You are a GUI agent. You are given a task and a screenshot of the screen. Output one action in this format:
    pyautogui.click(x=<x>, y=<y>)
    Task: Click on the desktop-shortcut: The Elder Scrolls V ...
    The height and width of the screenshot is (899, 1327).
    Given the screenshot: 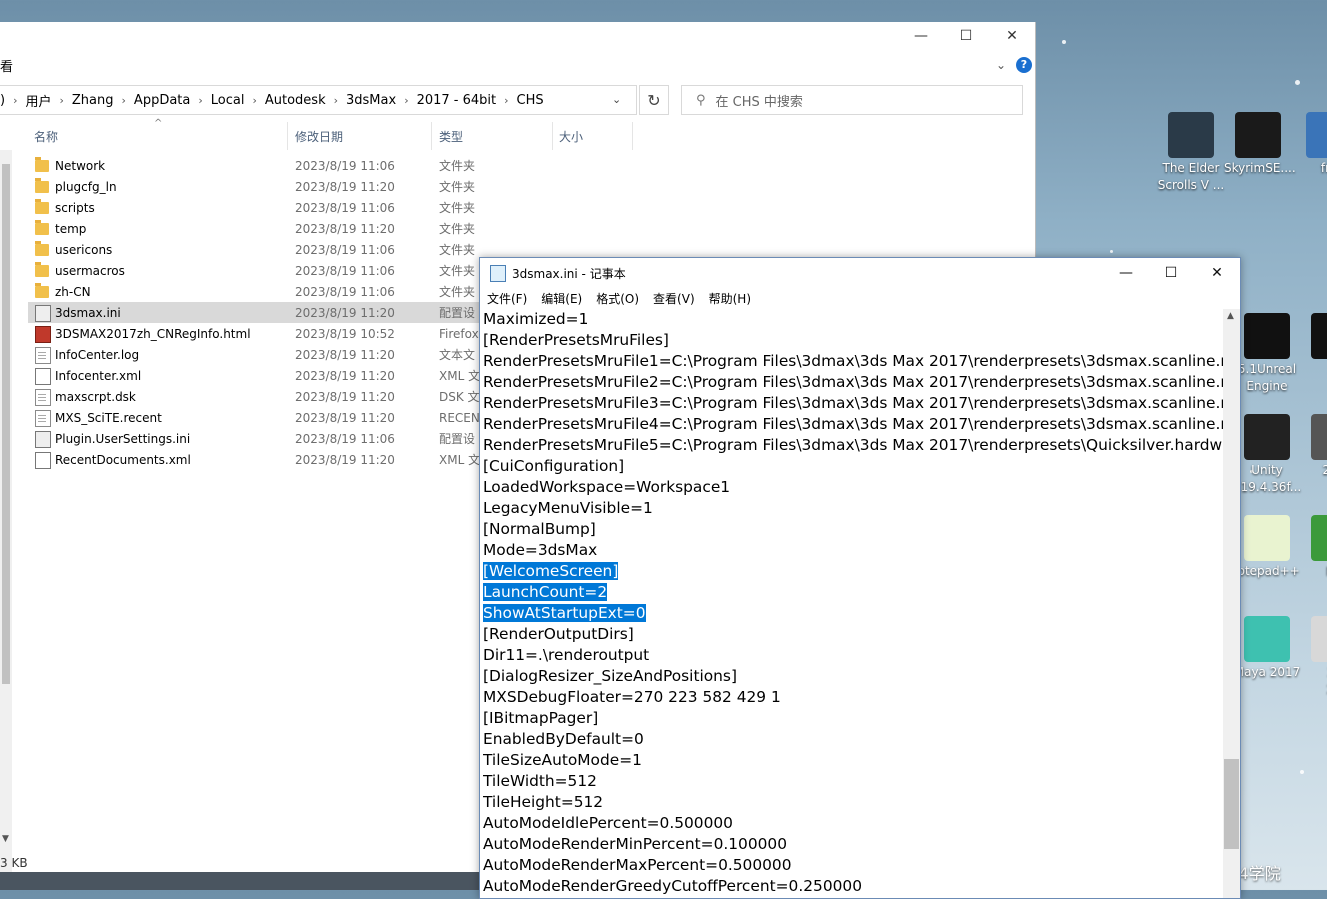 What is the action you would take?
    pyautogui.click(x=1191, y=153)
    